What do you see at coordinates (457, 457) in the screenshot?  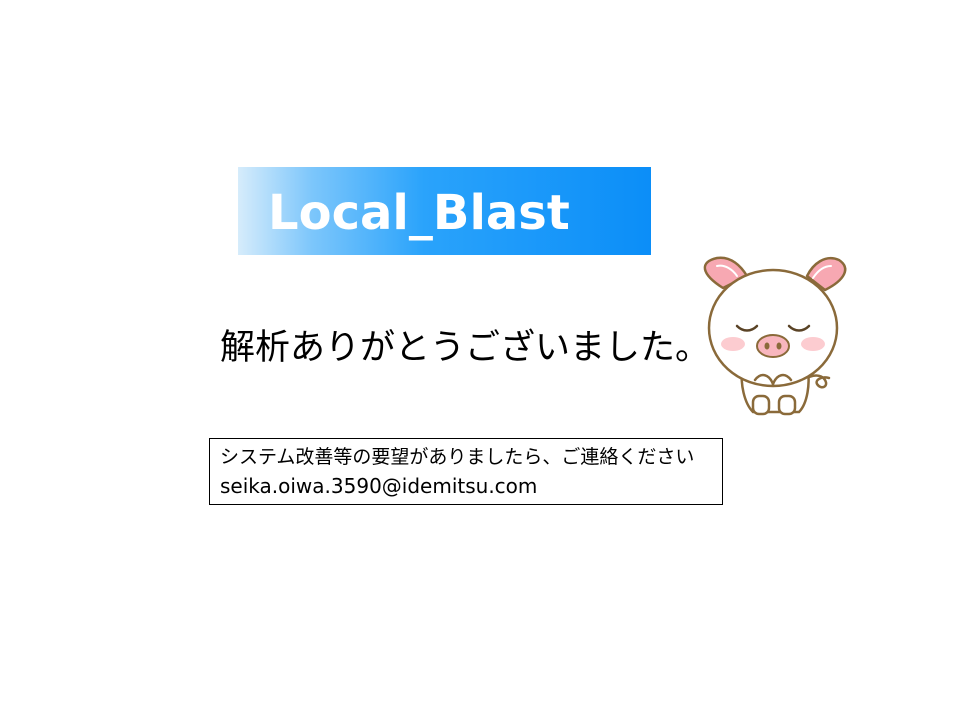 I see `contact-request-text: システム改善等の要望がありましたら、ご連絡ください` at bounding box center [457, 457].